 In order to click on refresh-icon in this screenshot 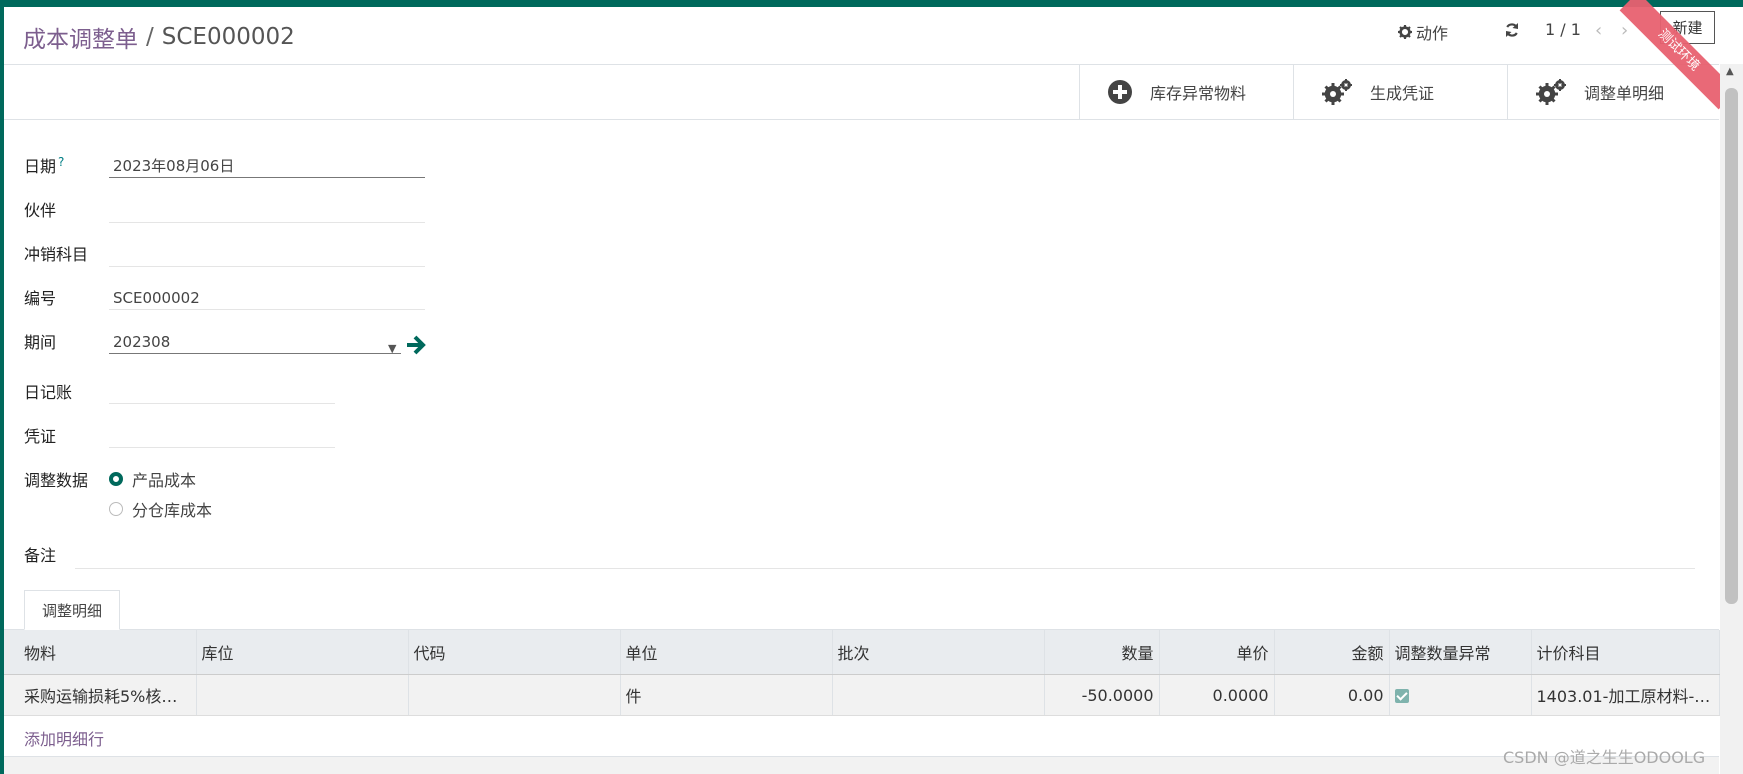, I will do `click(1512, 30)`.